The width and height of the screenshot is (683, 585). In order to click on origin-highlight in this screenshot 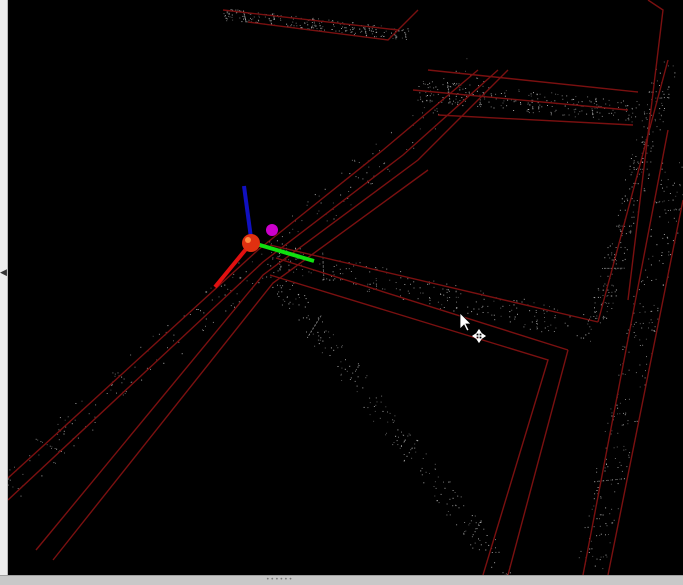, I will do `click(248, 240)`.